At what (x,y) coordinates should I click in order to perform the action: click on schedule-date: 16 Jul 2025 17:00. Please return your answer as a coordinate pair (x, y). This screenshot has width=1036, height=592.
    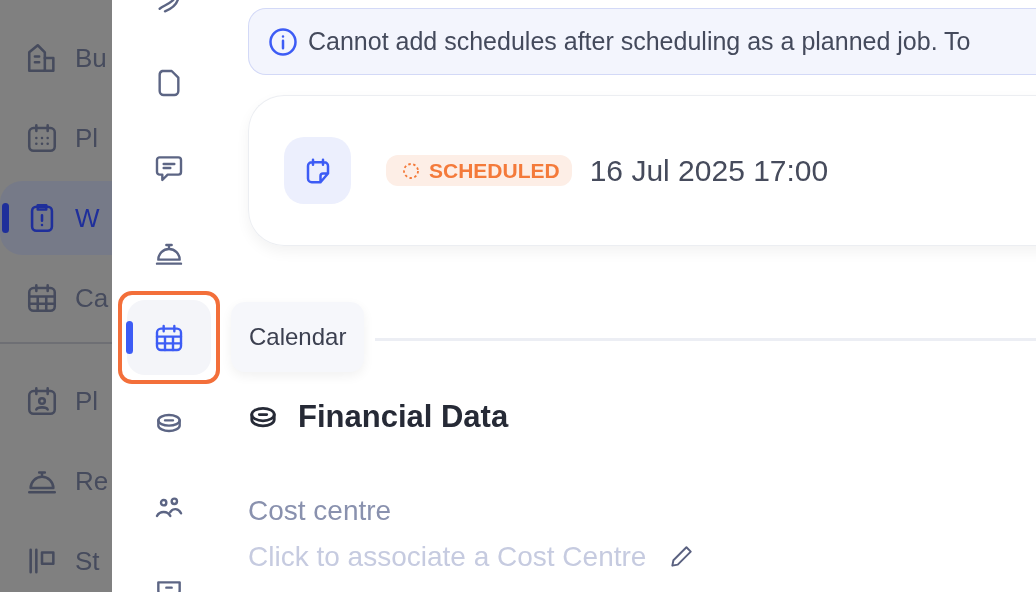
    Looking at the image, I should click on (709, 170).